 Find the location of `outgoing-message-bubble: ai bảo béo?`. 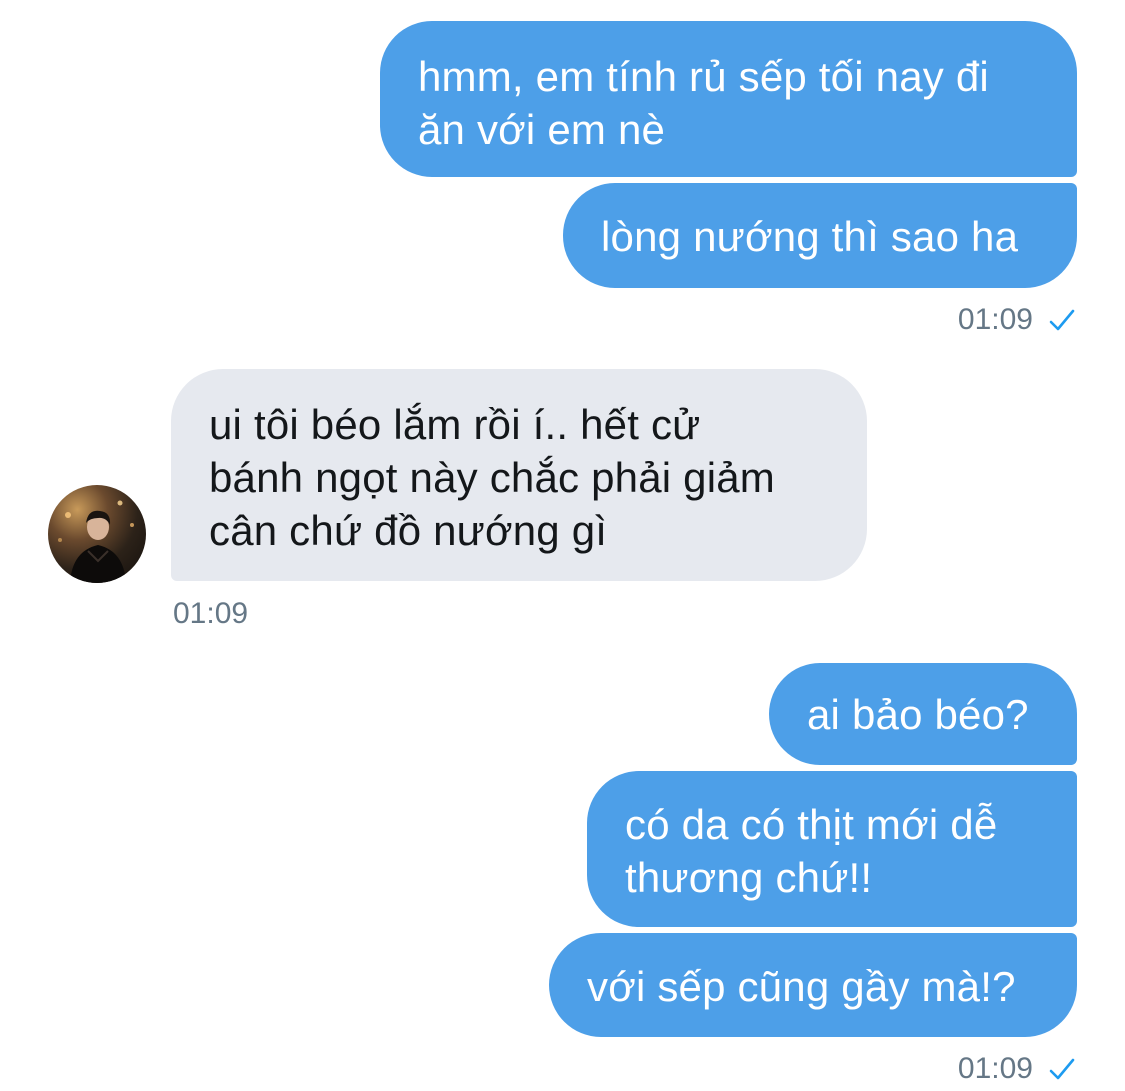

outgoing-message-bubble: ai bảo béo? is located at coordinates (923, 714).